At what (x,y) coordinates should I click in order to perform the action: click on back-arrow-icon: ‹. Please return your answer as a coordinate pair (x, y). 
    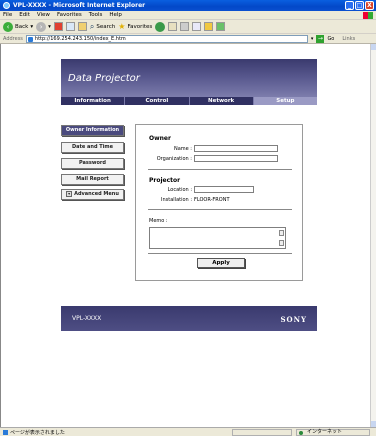
    Looking at the image, I should click on (8, 26).